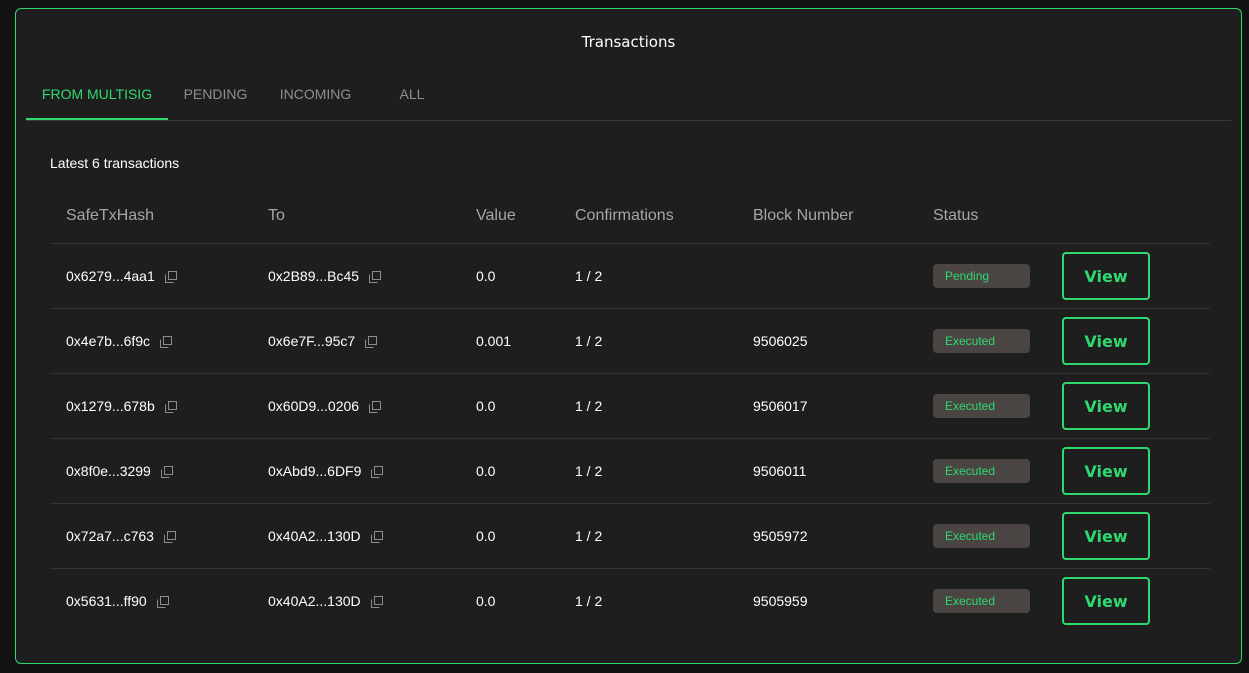 Image resolution: width=1249 pixels, height=673 pixels. Describe the element at coordinates (780, 471) in the screenshot. I see `block-number-cell: 9506011` at that location.